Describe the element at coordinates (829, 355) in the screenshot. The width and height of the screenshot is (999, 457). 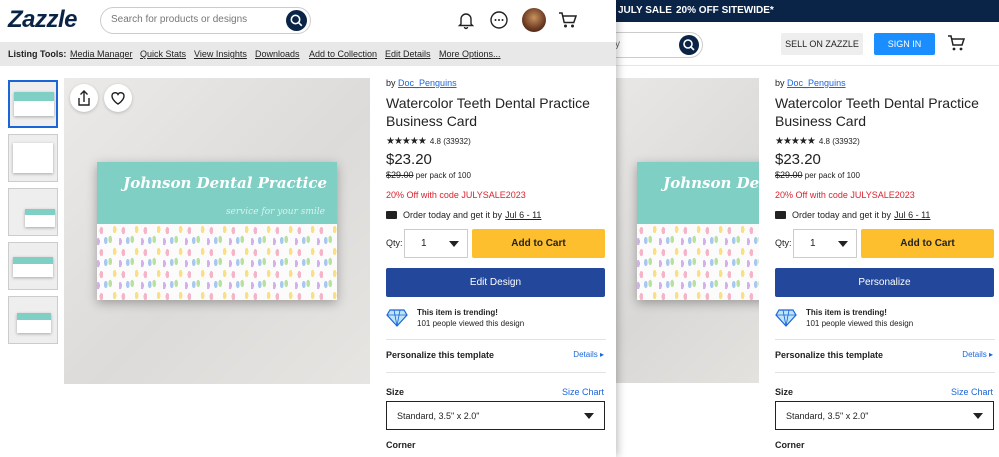
I see `bg-personalize-template-label: Personalize this template` at that location.